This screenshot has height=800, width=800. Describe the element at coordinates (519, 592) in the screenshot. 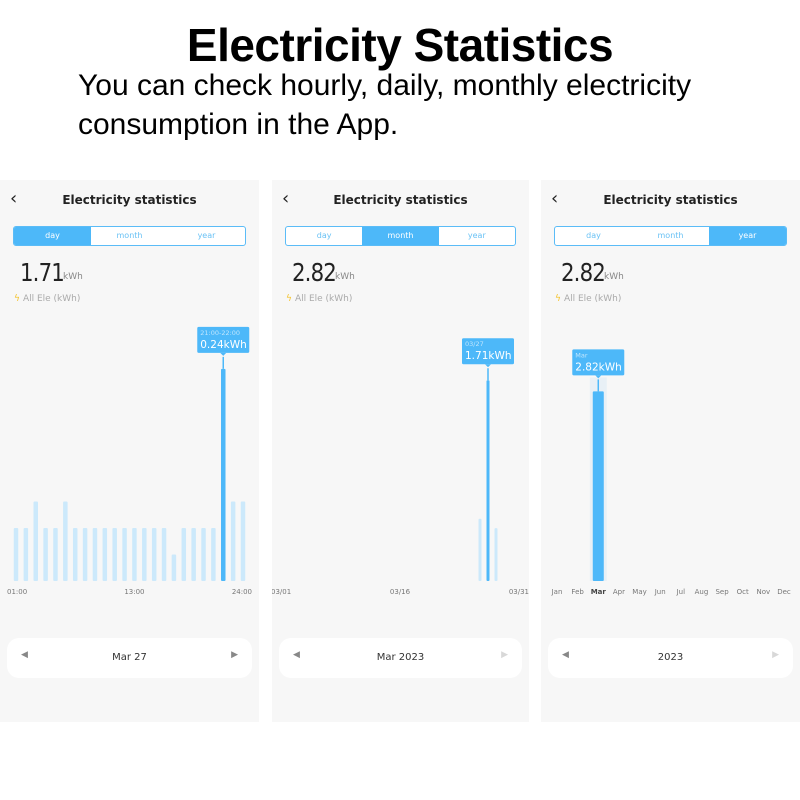

I see `x-tick-label: 03/31` at that location.